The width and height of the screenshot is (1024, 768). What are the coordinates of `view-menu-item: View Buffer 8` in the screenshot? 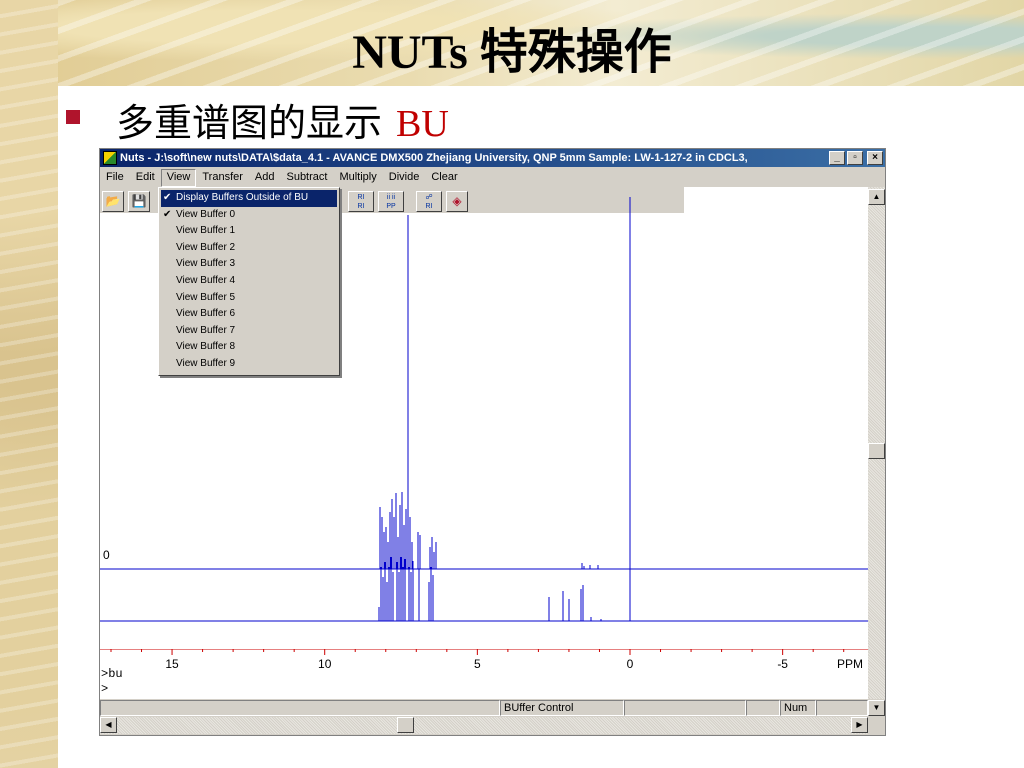 It's located at (249, 347).